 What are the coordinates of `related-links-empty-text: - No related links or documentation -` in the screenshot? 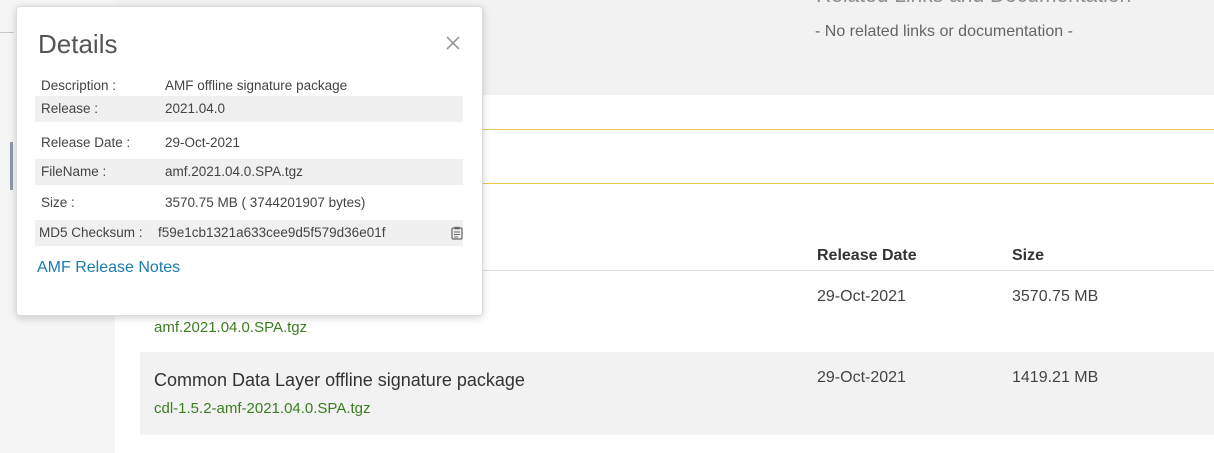 It's located at (944, 31).